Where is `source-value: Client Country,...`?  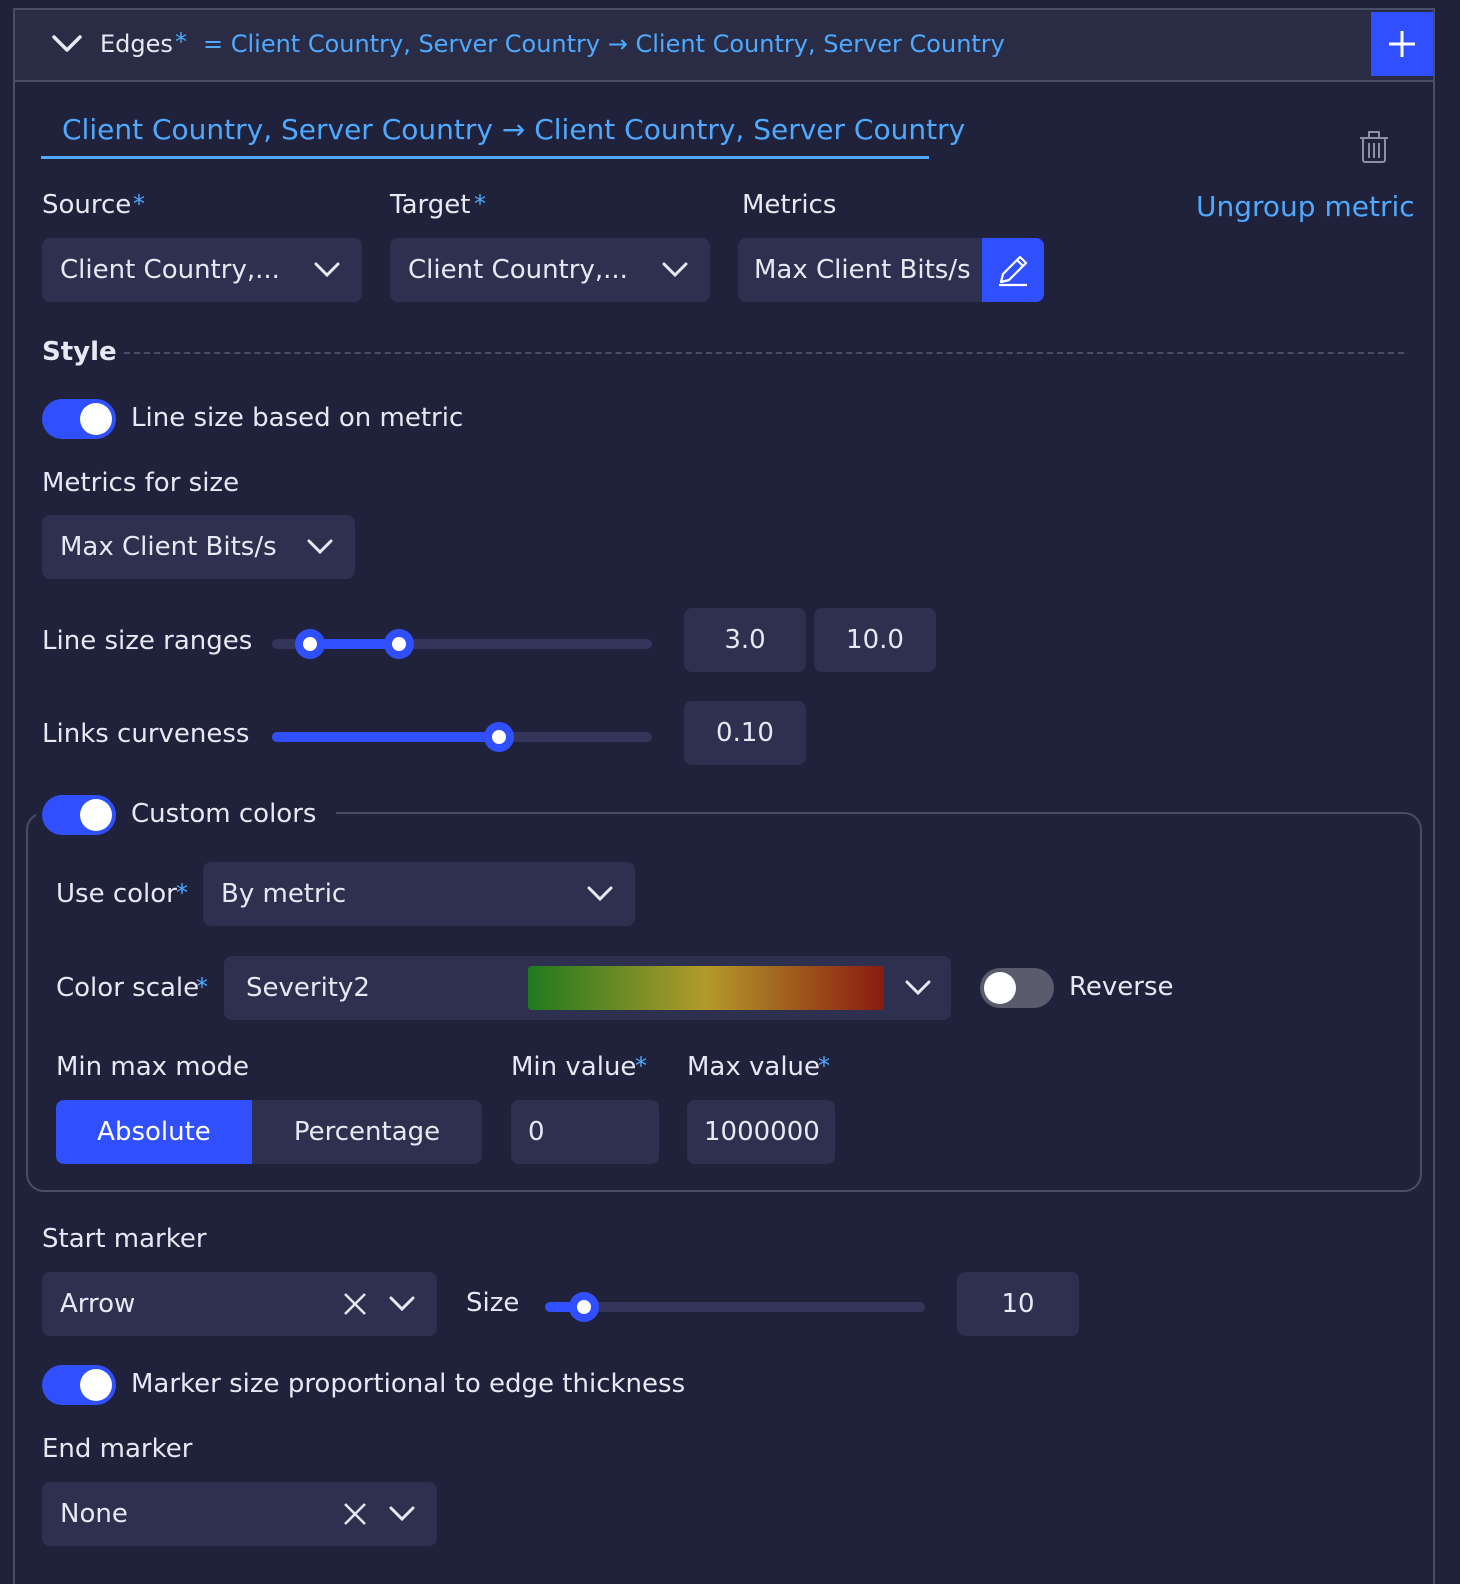 source-value: Client Country,... is located at coordinates (170, 270).